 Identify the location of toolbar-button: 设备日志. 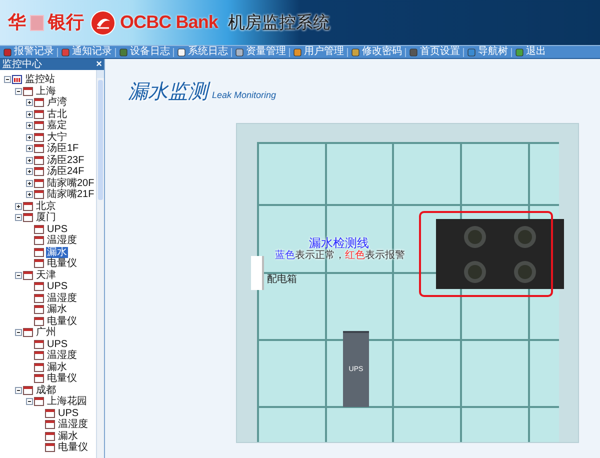
(144, 52).